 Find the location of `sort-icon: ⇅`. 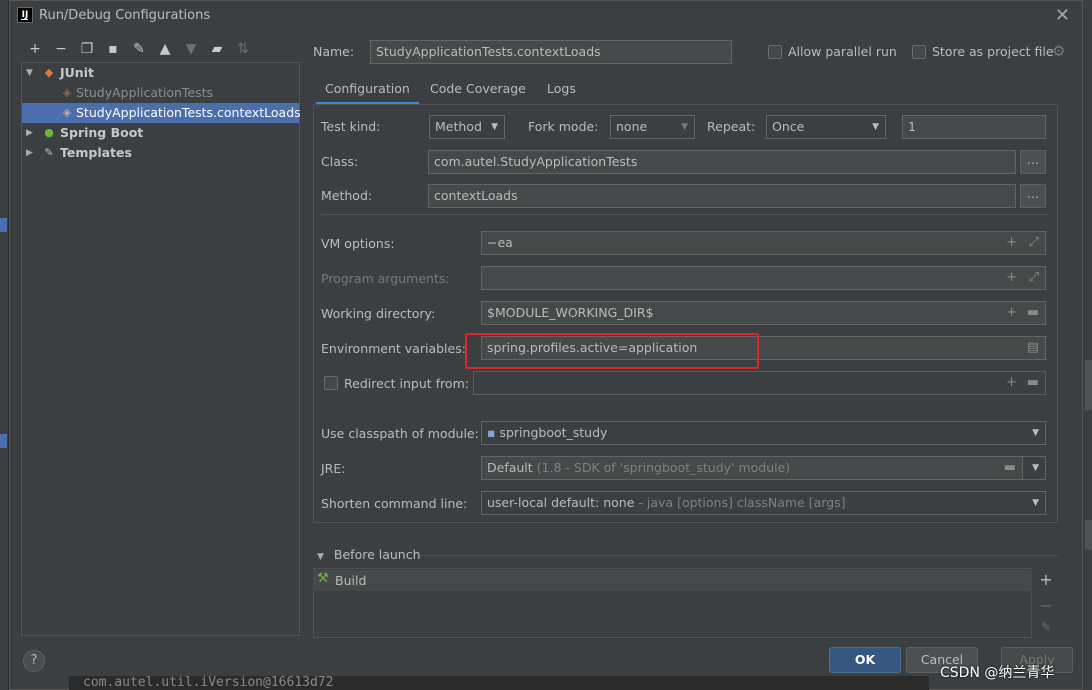

sort-icon: ⇅ is located at coordinates (243, 49).